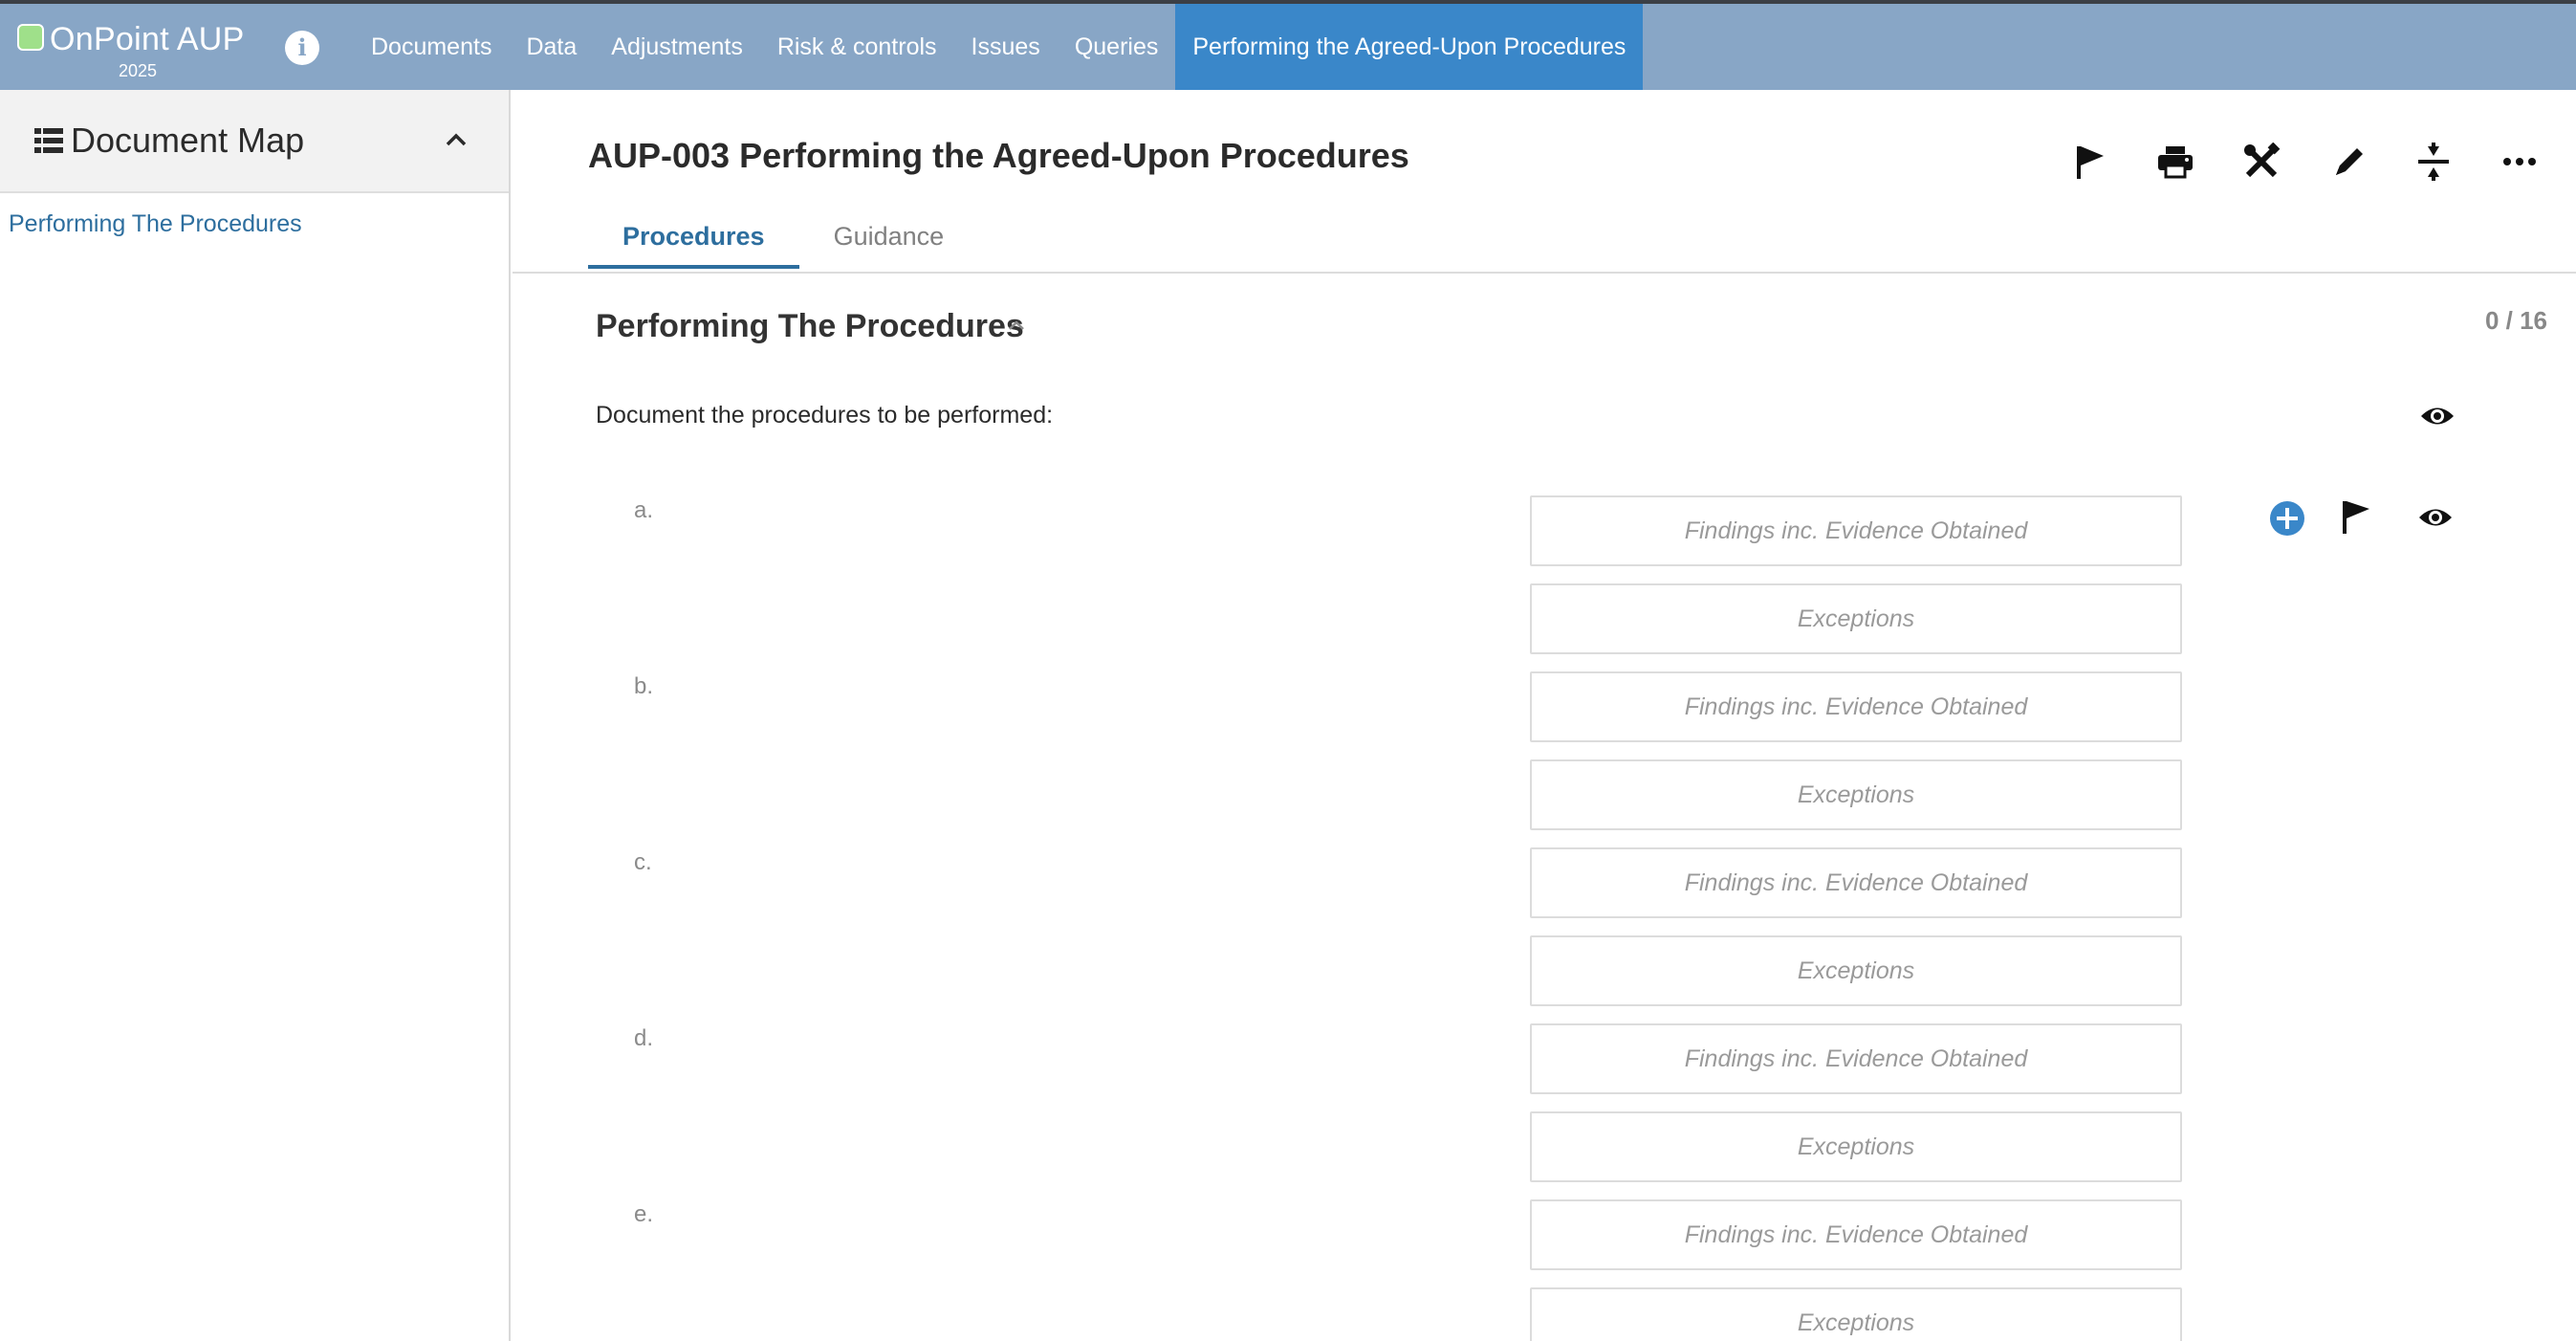  I want to click on procedure-label: d., so click(644, 1038).